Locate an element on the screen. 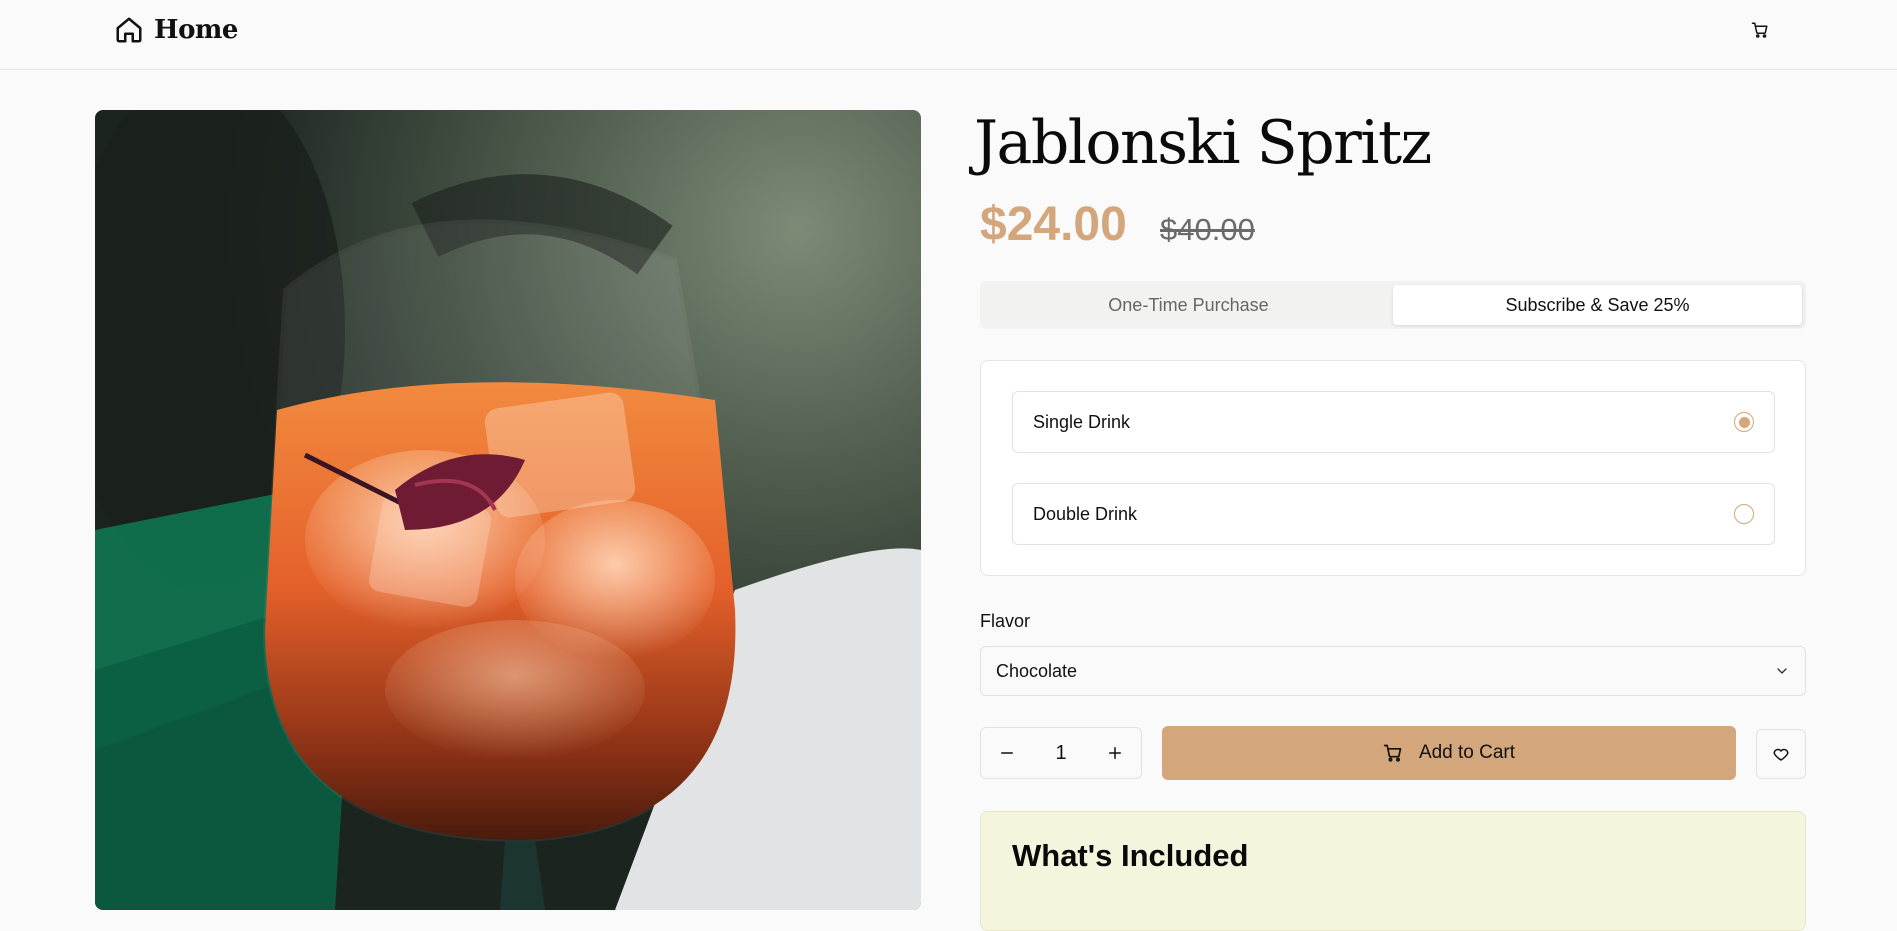  decrease-quantity-button is located at coordinates (1007, 753).